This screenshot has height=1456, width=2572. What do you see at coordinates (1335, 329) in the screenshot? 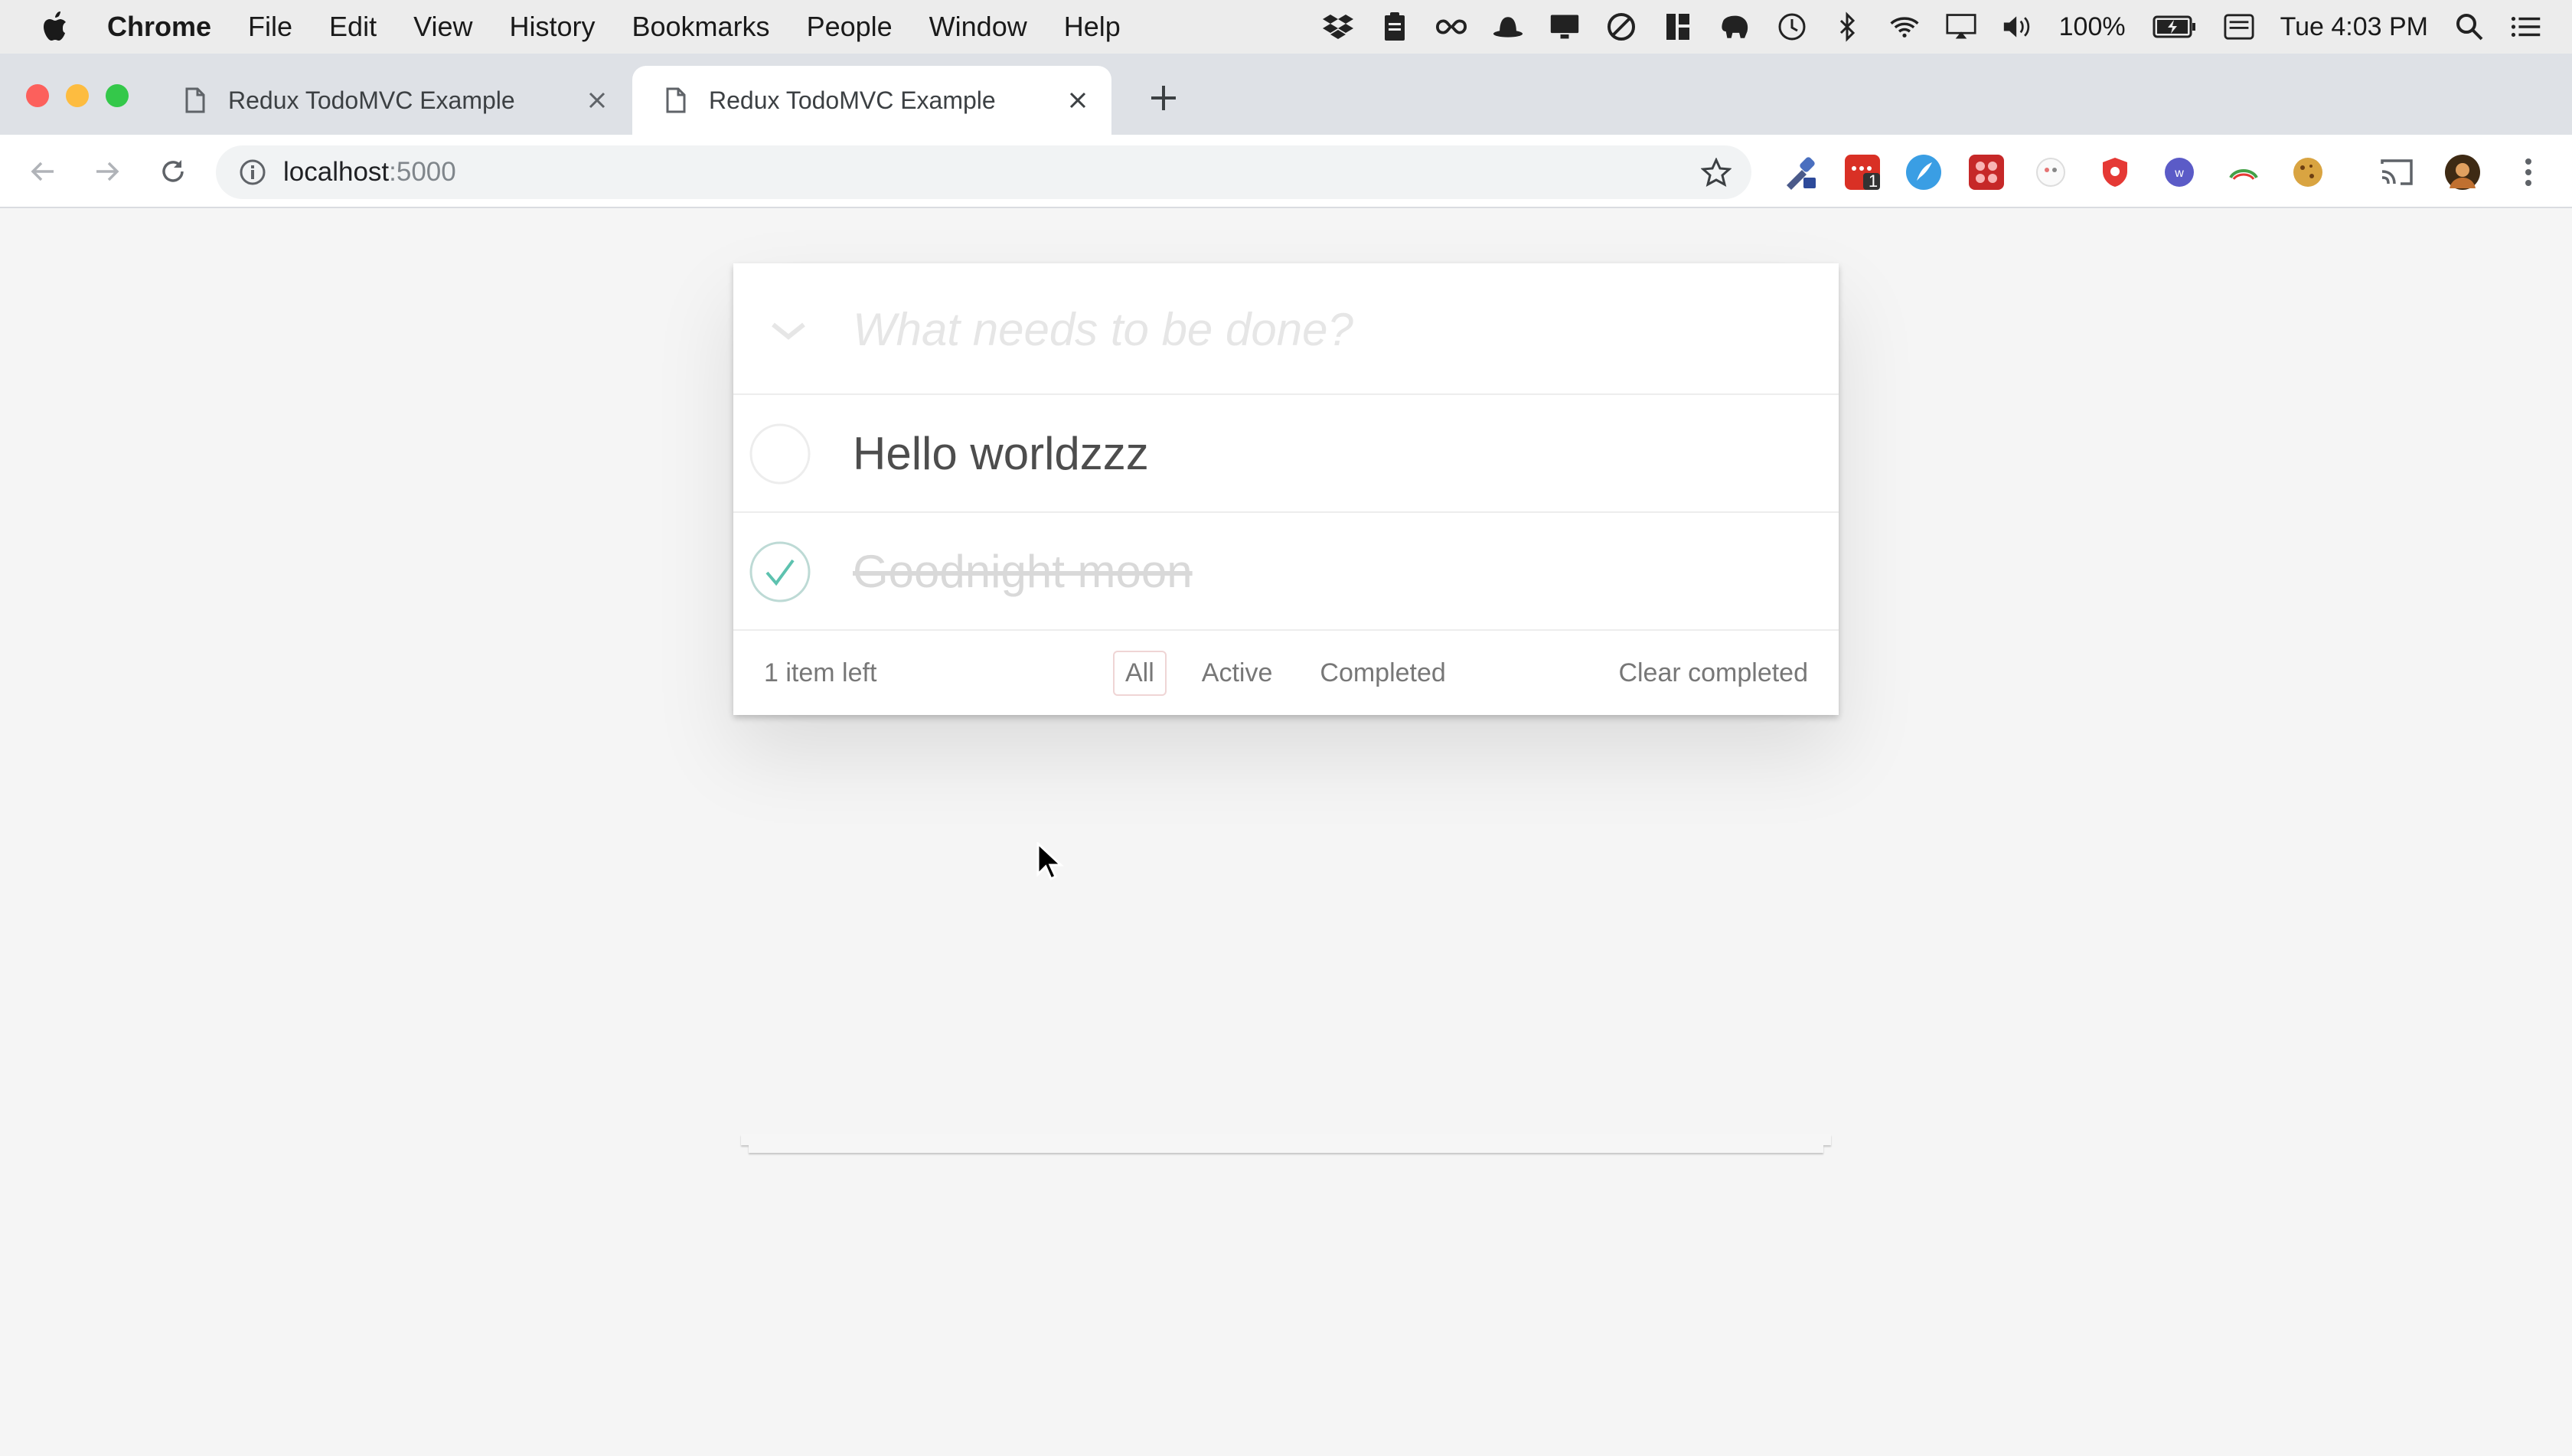
I see `new-todo-input` at bounding box center [1335, 329].